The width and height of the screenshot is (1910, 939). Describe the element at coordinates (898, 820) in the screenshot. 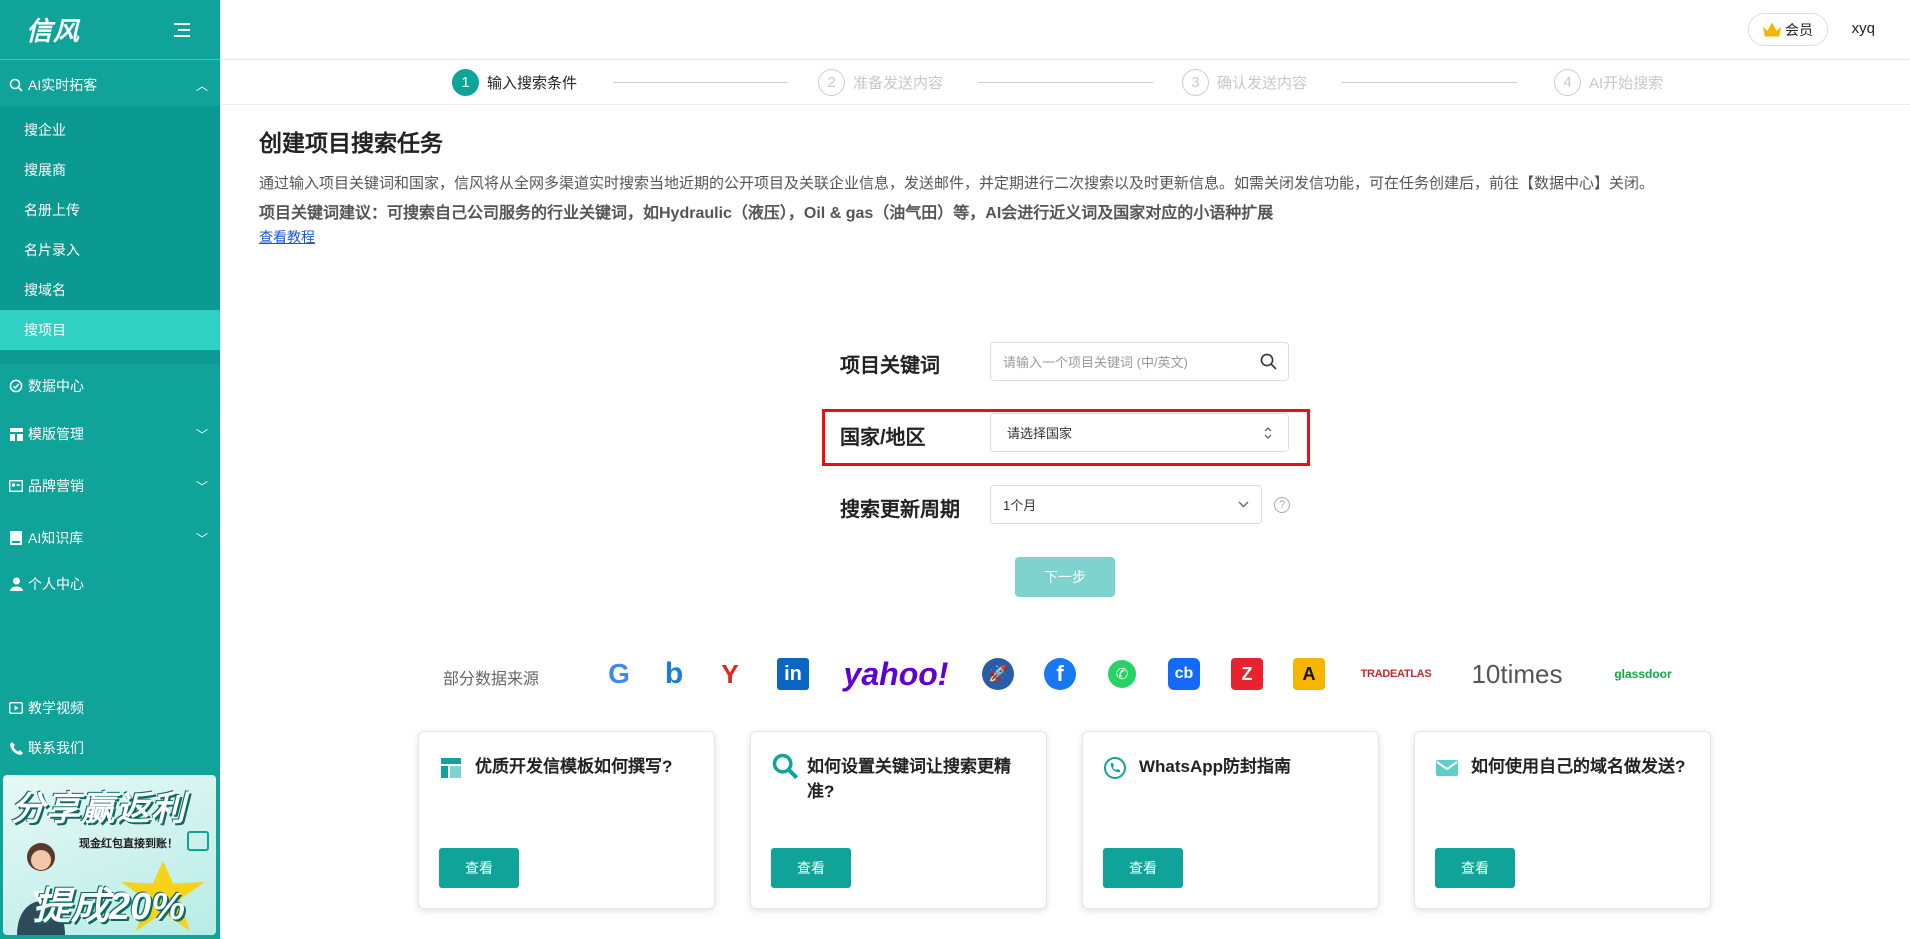

I see `help-card-keywords: 如何设置关键词让搜索更精准? 查看` at that location.